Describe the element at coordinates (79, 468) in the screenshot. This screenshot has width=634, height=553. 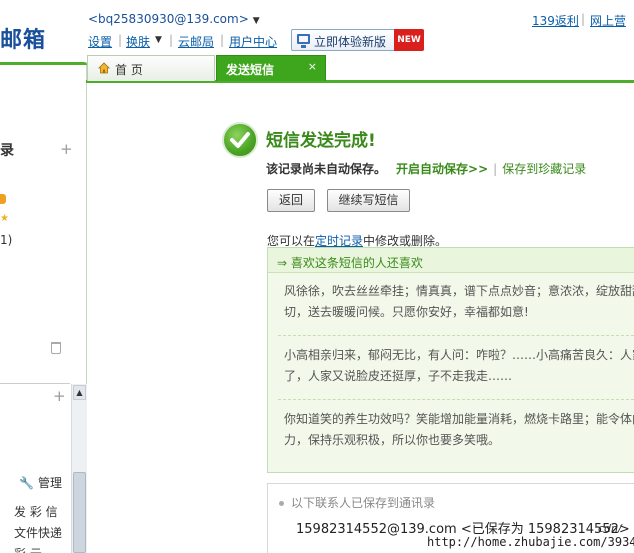
I see `sidebar-scrollbar: ▲` at that location.